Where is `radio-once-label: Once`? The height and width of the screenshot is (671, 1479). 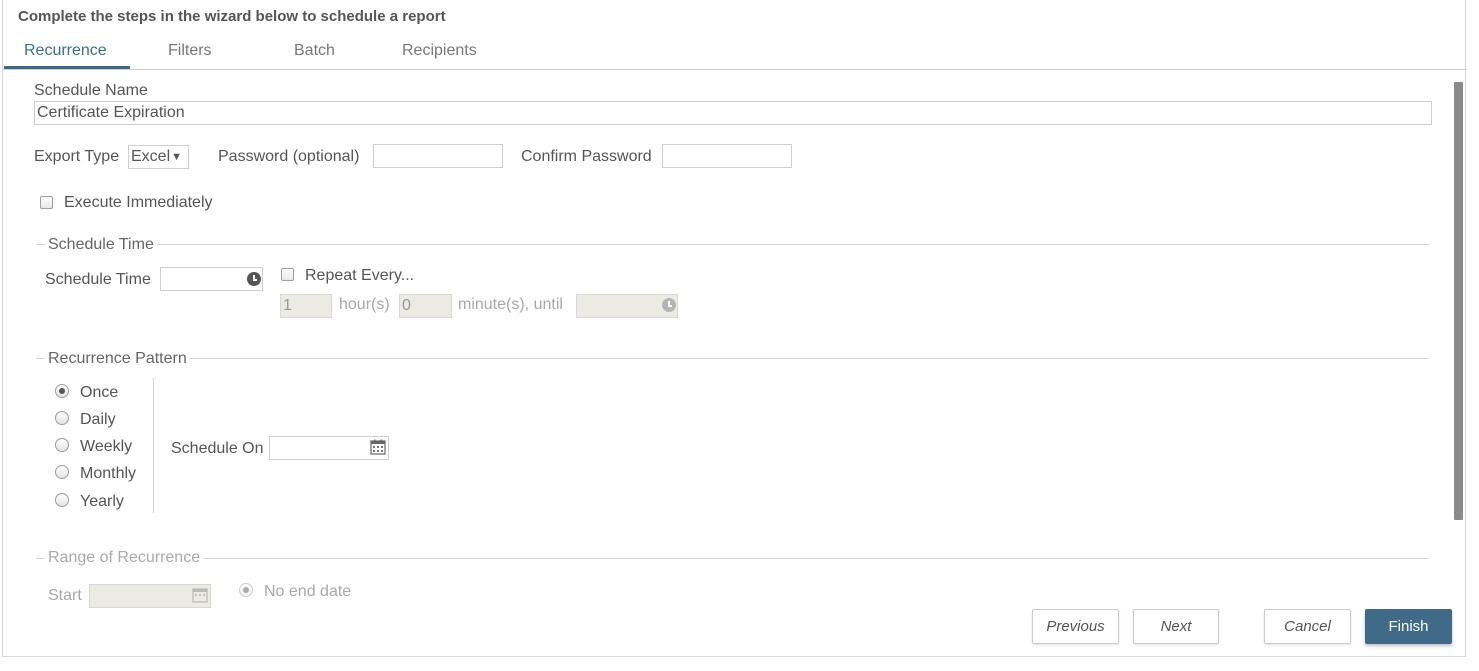 radio-once-label: Once is located at coordinates (99, 392).